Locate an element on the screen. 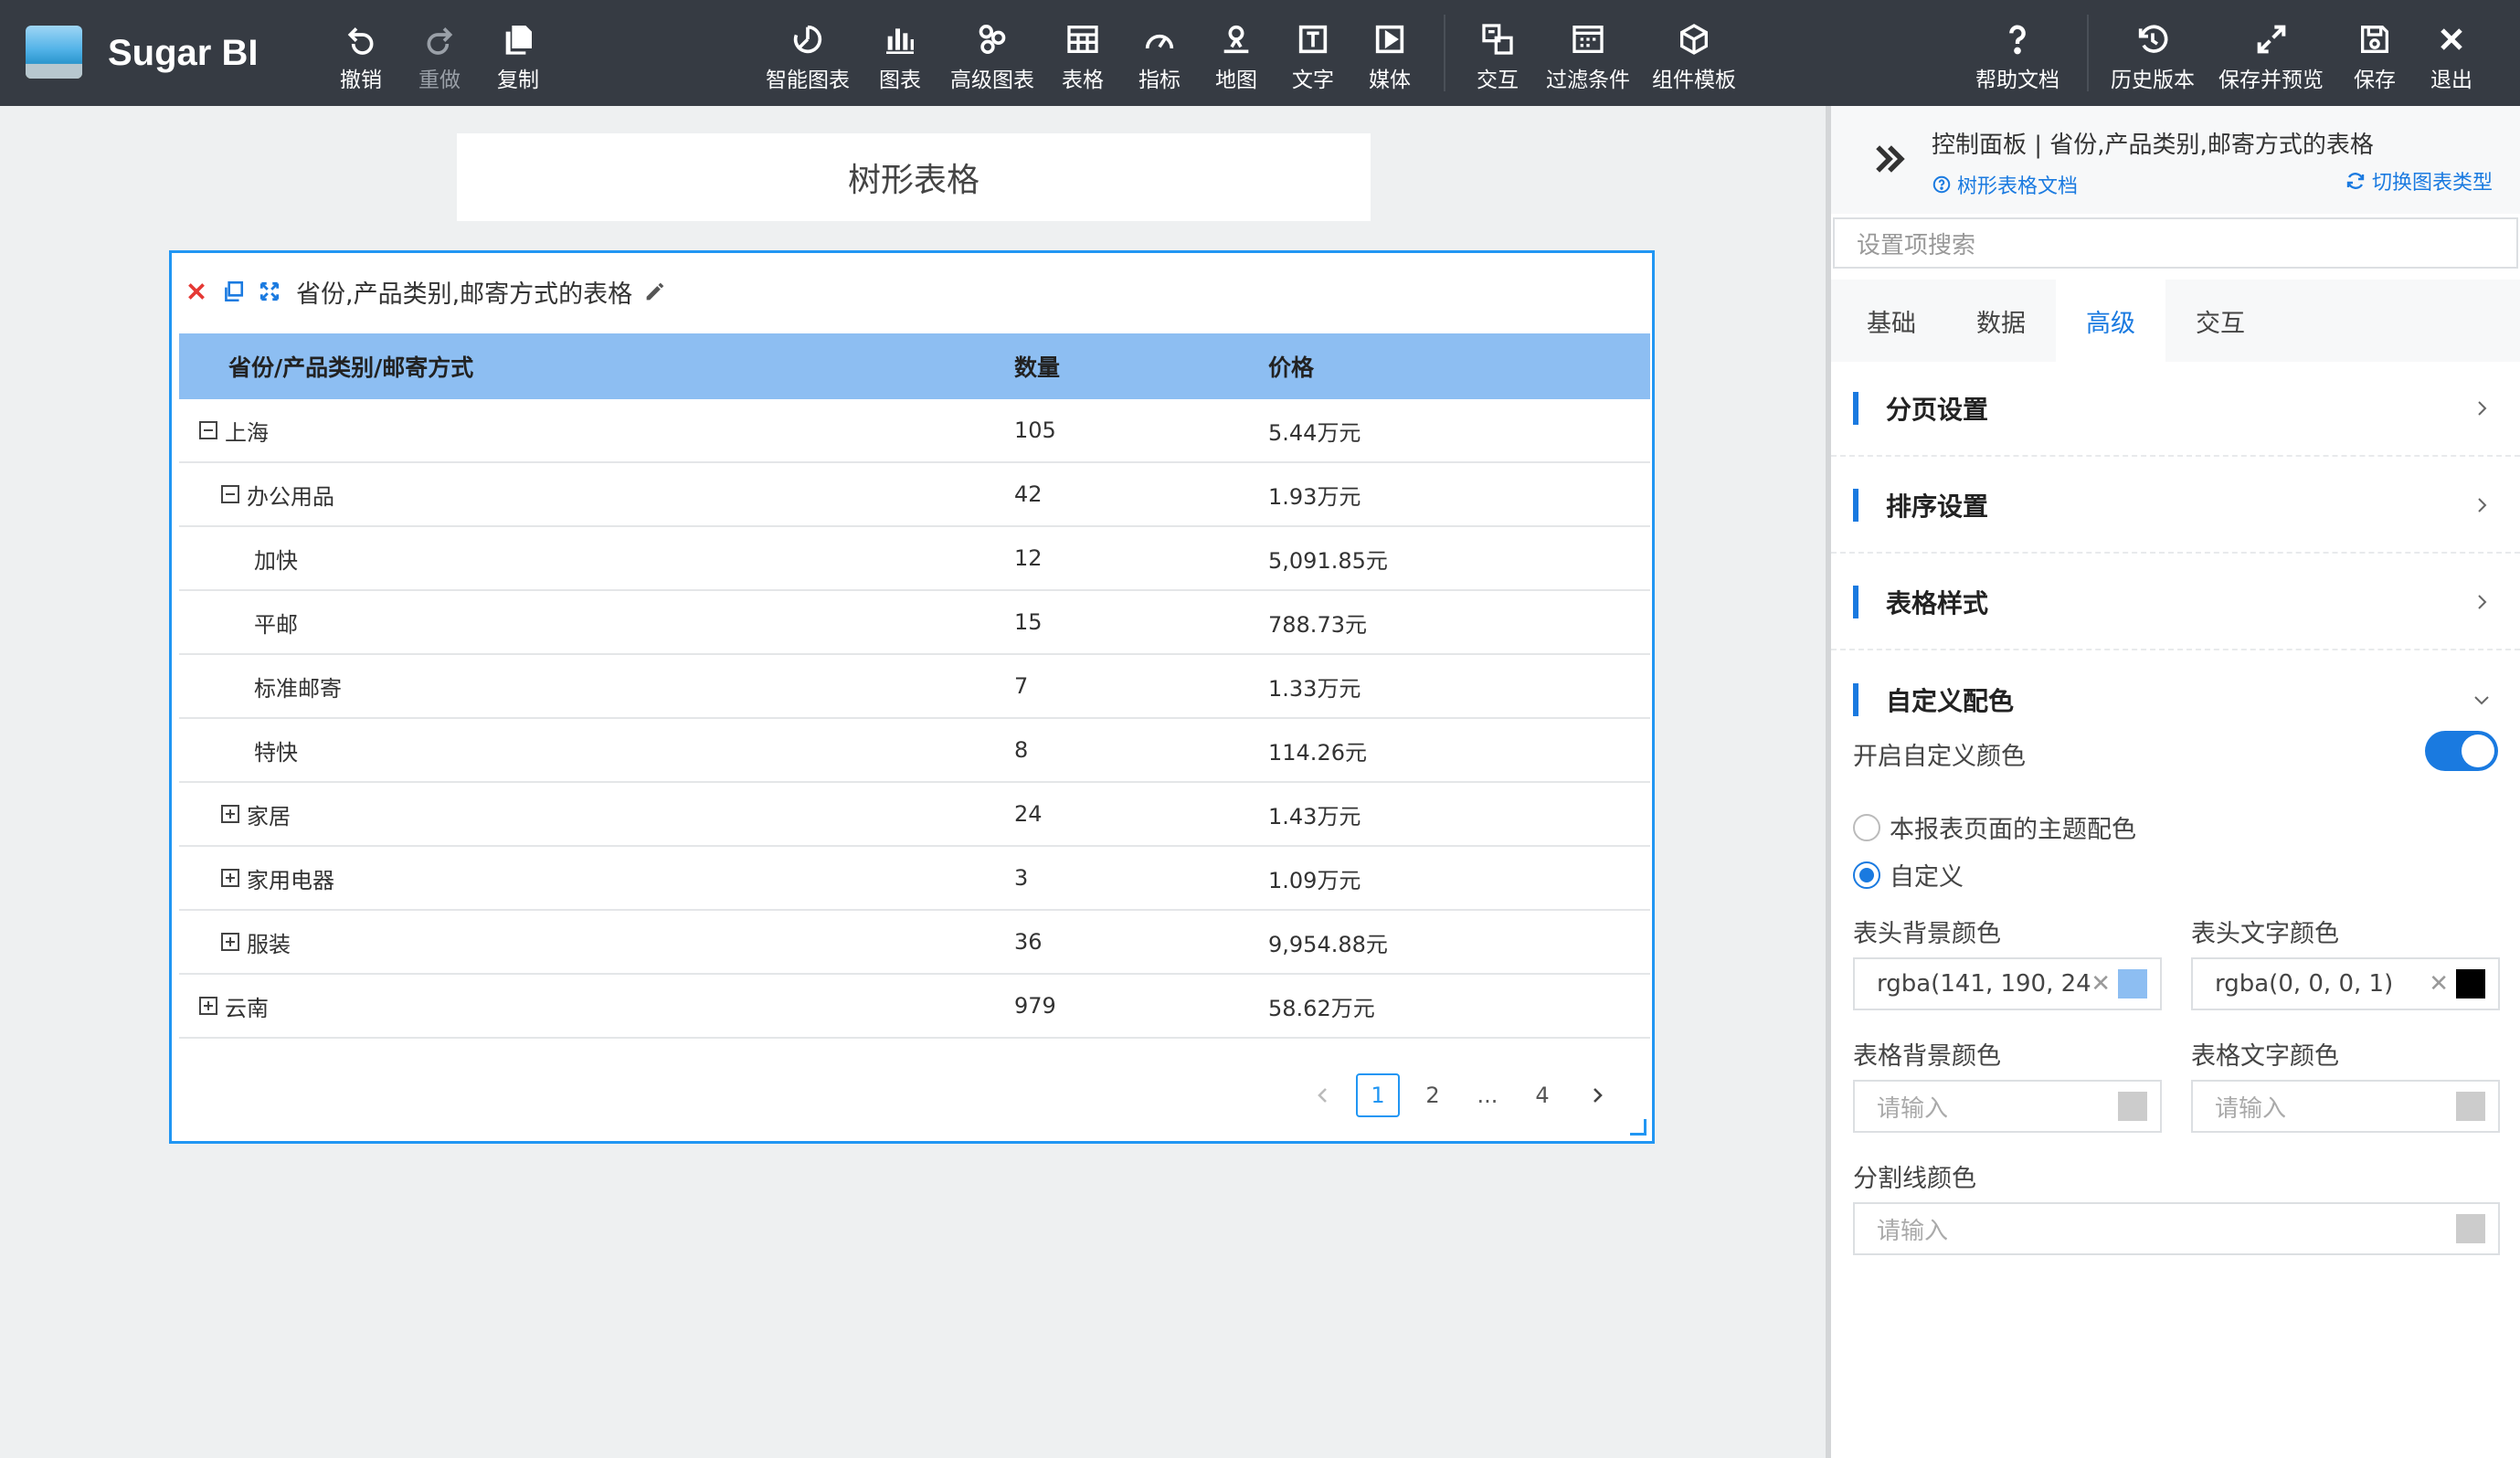 The height and width of the screenshot is (1458, 2520). tab-advanced: 高级 is located at coordinates (2110, 321).